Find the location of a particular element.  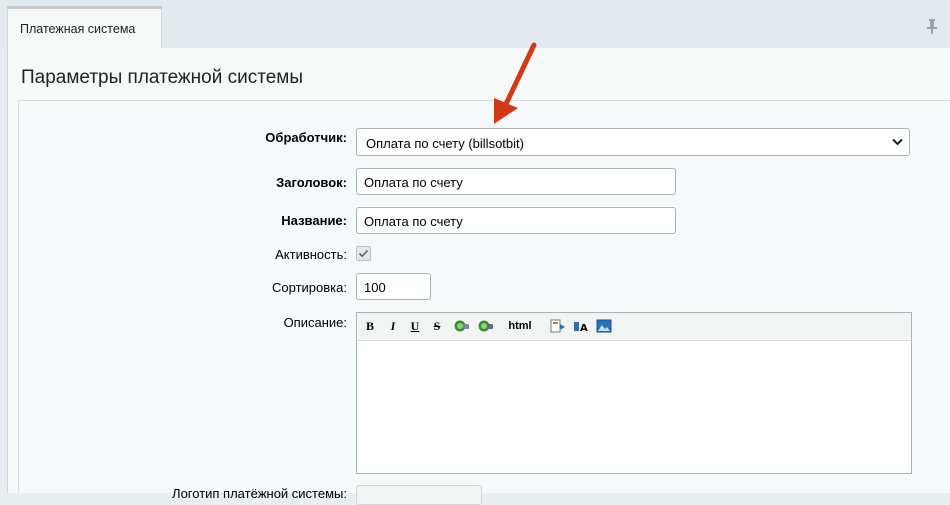

name-label: Название: is located at coordinates (314, 220).